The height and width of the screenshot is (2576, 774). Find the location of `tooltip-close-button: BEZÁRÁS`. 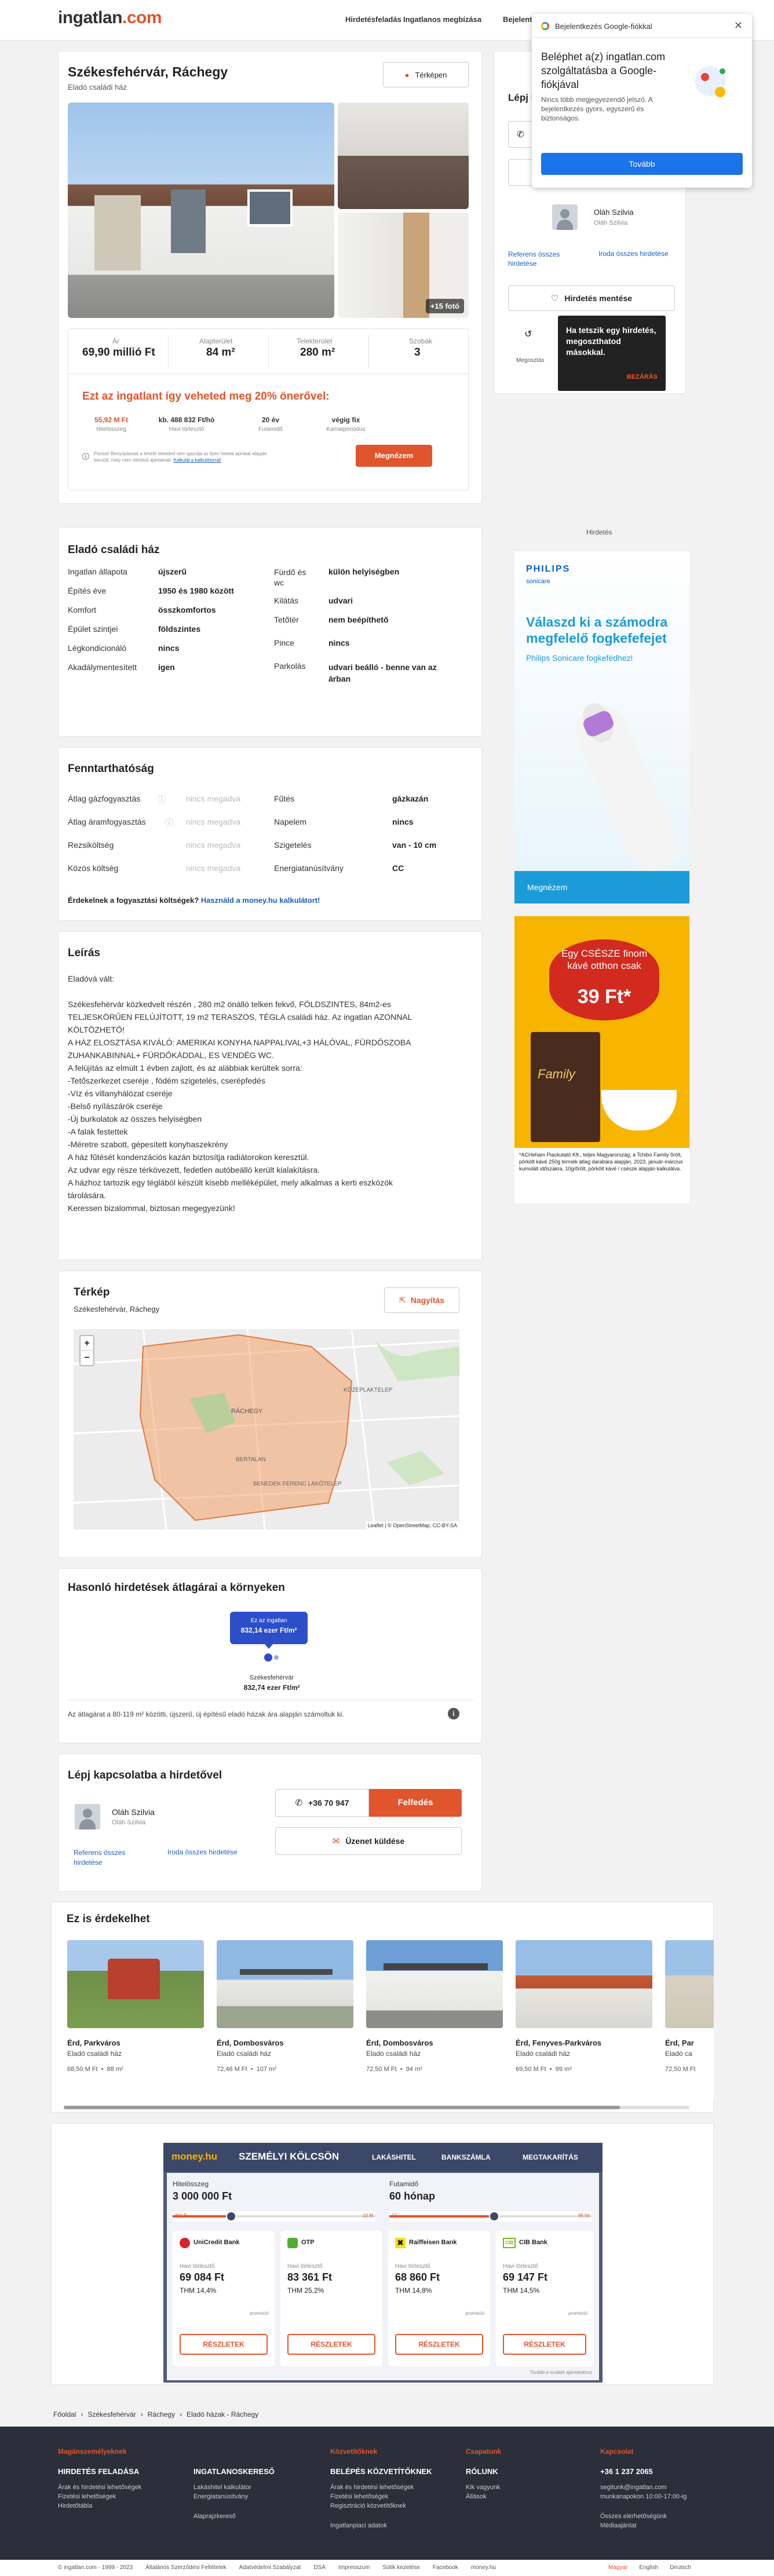

tooltip-close-button: BEZÁRÁS is located at coordinates (642, 377).